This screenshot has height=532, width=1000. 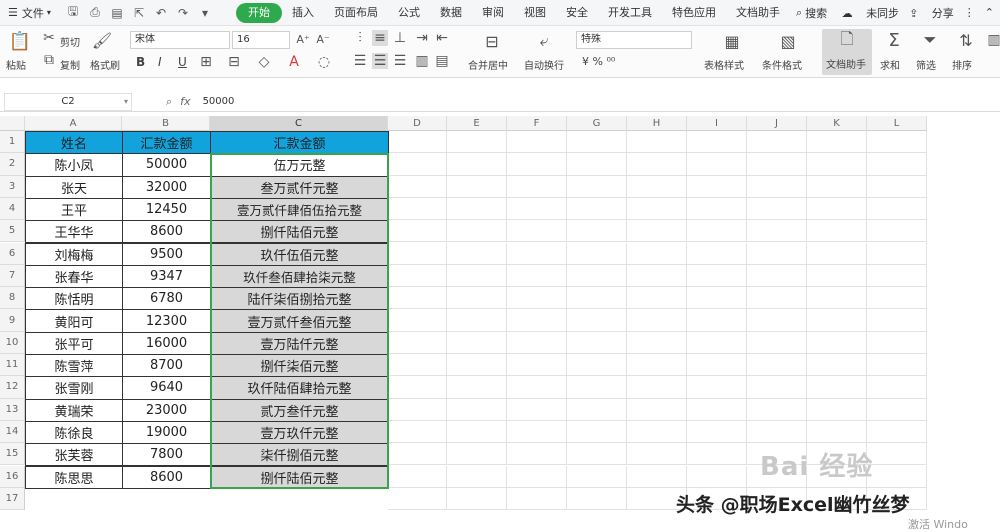 What do you see at coordinates (537, 123) in the screenshot?
I see `column-header-F: F` at bounding box center [537, 123].